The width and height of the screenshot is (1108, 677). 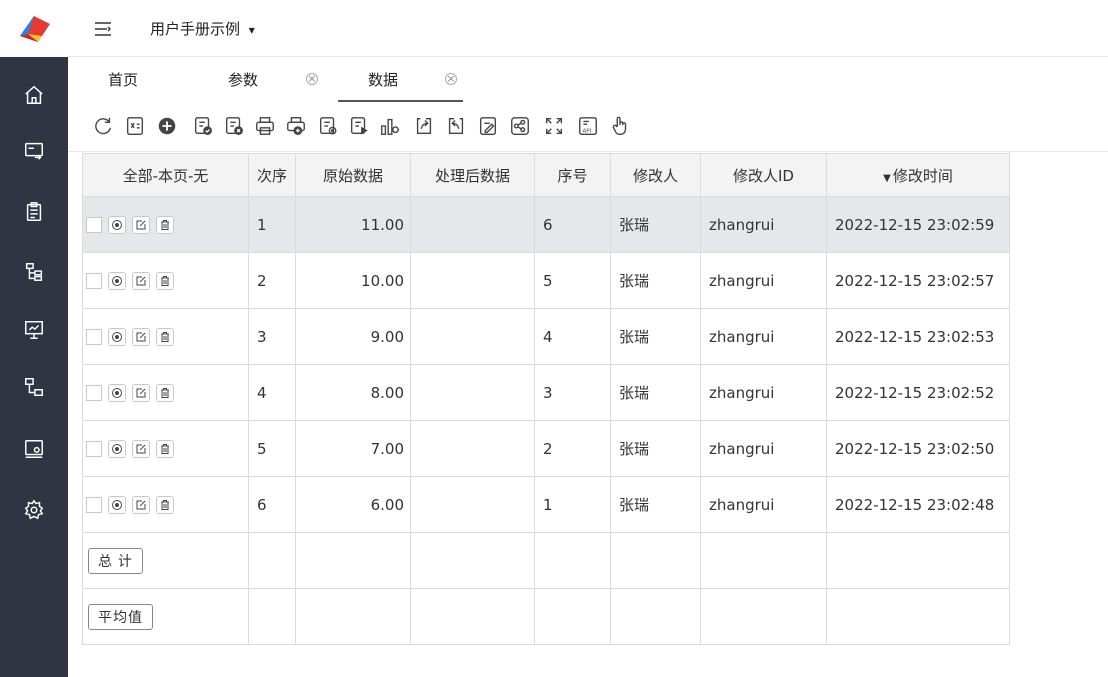 What do you see at coordinates (120, 616) in the screenshot?
I see `average-button: 平均值` at bounding box center [120, 616].